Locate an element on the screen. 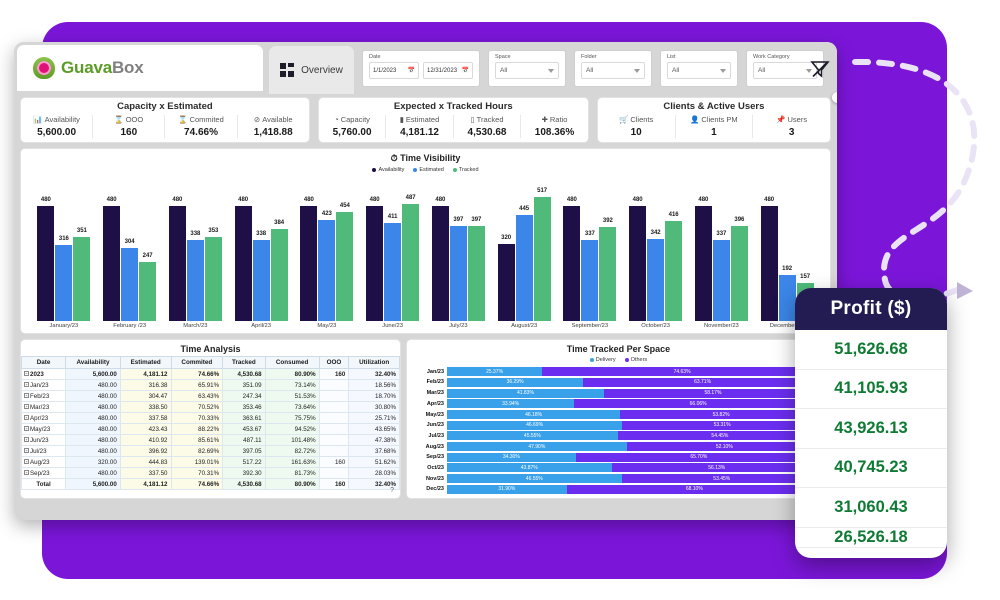 The height and width of the screenshot is (600, 1000). y-axis-label: Aug/23 is located at coordinates (434, 446).